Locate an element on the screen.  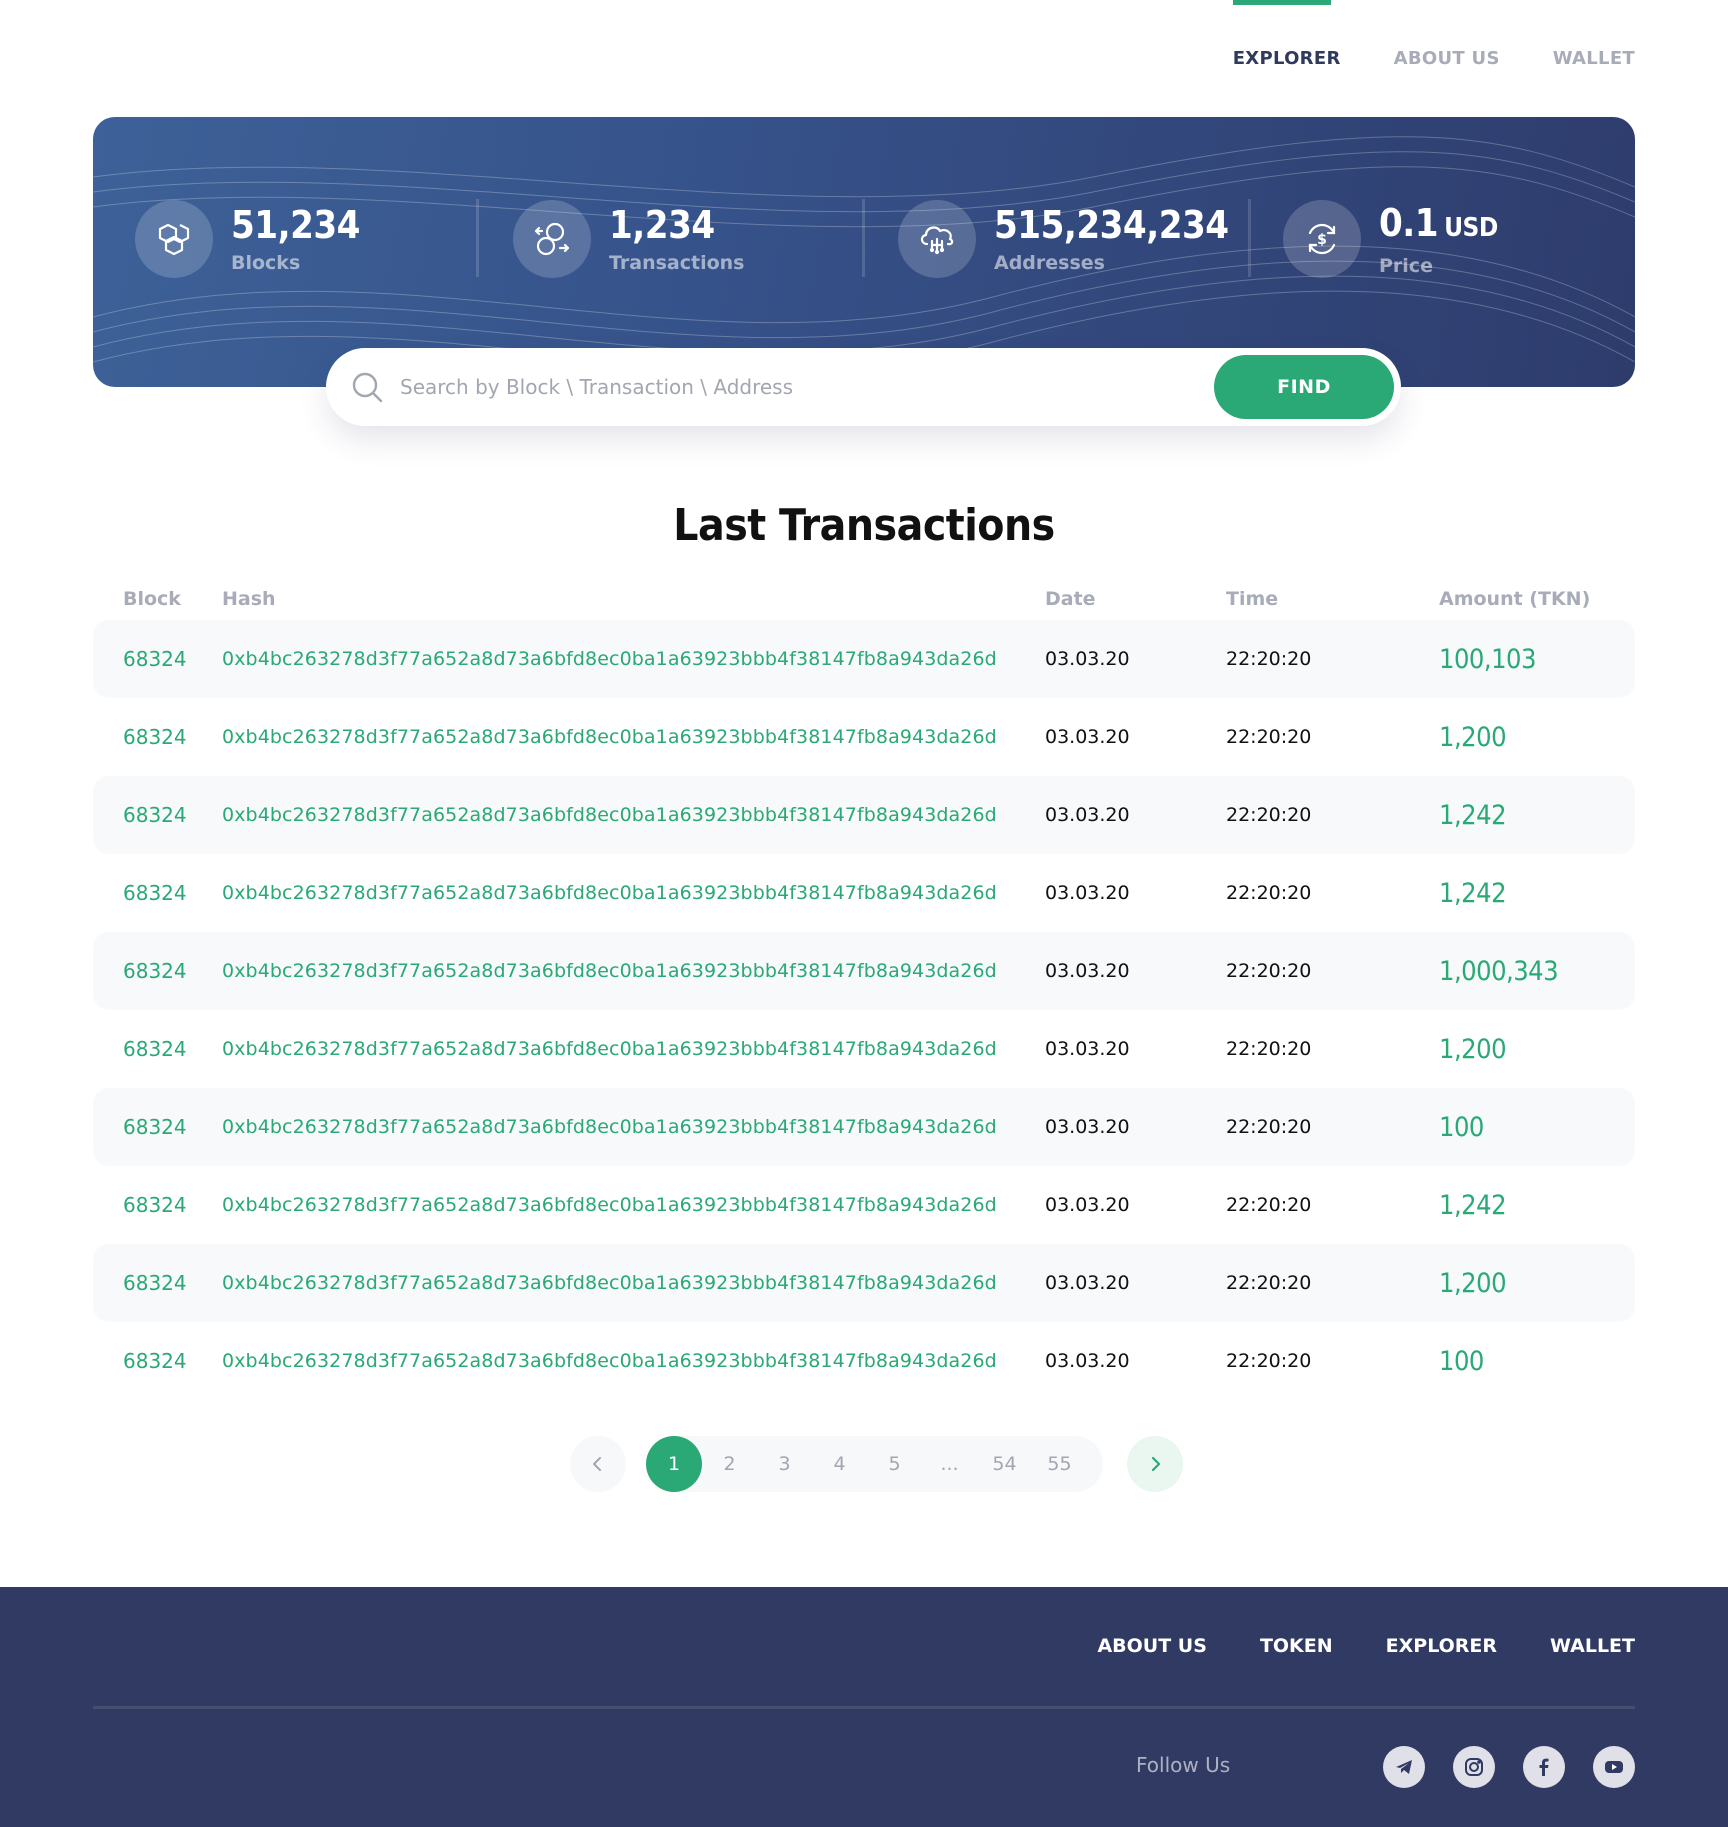
page-number: 54 is located at coordinates (1004, 1464).